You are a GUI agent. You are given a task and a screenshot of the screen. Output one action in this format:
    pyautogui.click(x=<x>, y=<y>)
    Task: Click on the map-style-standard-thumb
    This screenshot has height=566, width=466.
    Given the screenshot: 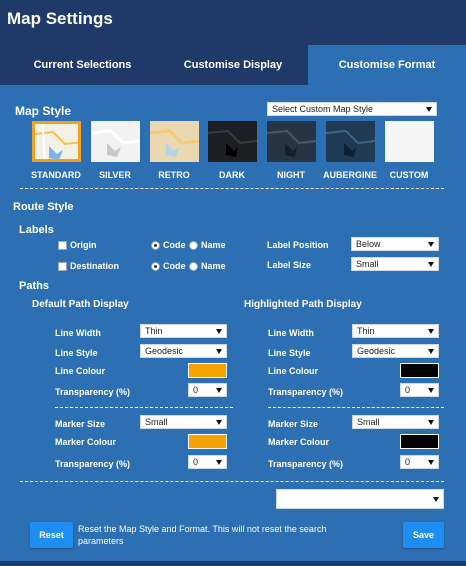 What is the action you would take?
    pyautogui.click(x=56, y=141)
    